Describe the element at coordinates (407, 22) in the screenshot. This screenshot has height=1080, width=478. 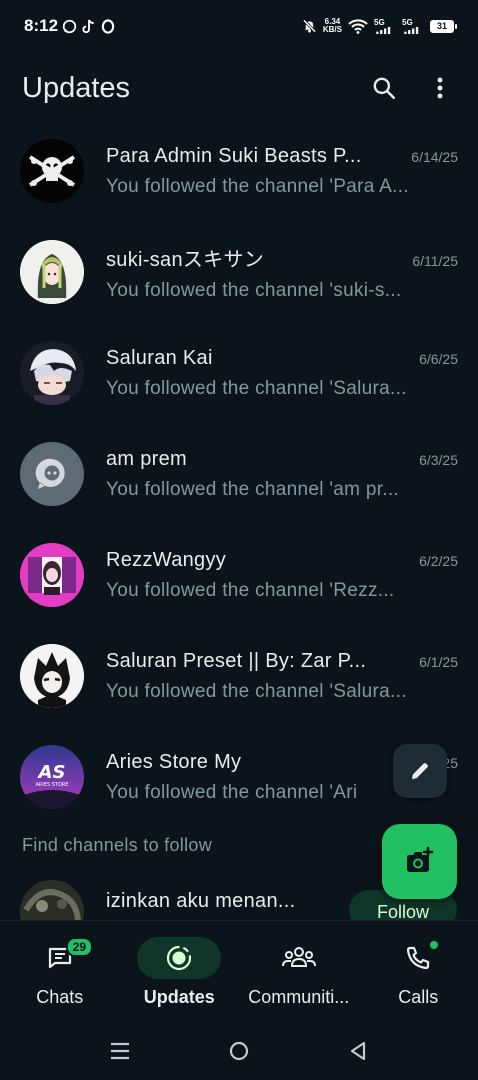
I see `signal-2-label: 5G` at that location.